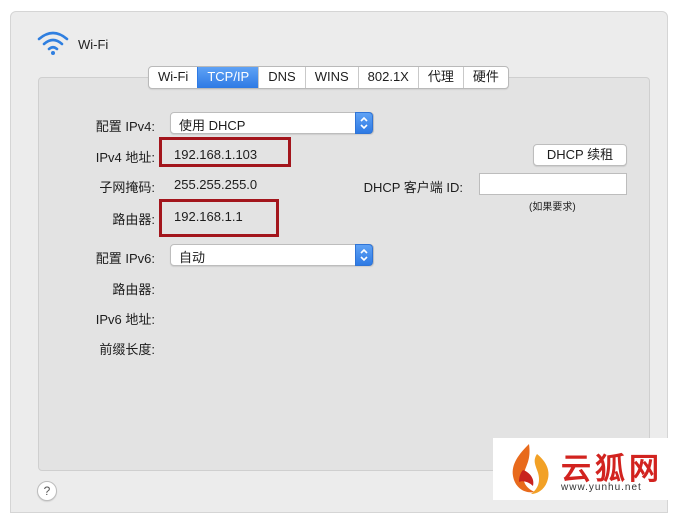  I want to click on client-id-hint: (如果要求), so click(552, 207).